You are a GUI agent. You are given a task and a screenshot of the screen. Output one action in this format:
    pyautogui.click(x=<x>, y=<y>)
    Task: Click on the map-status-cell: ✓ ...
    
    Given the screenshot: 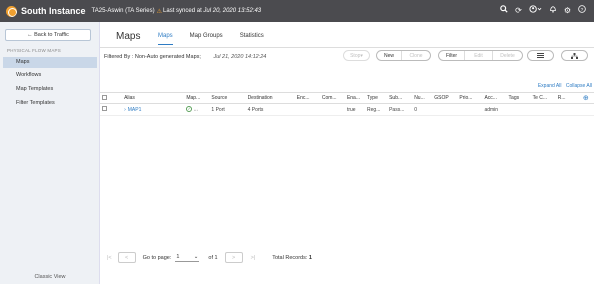 What is the action you would take?
    pyautogui.click(x=197, y=109)
    